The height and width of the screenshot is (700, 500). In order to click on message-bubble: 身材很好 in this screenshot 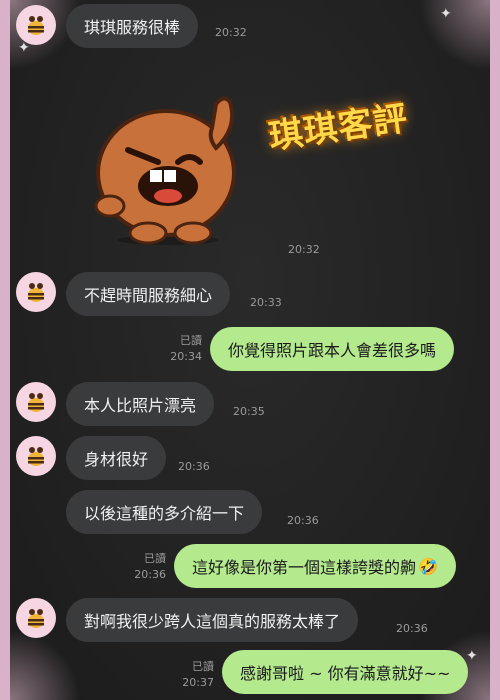, I will do `click(116, 458)`.